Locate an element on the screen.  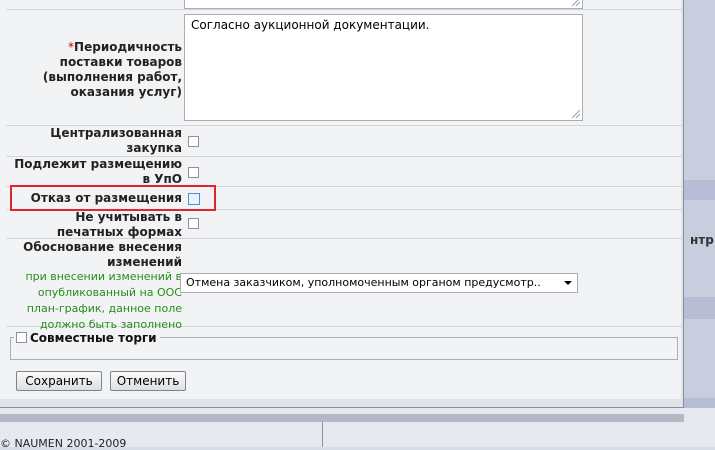
copyright: © NAUMEN 2001-2009 is located at coordinates (63, 443).